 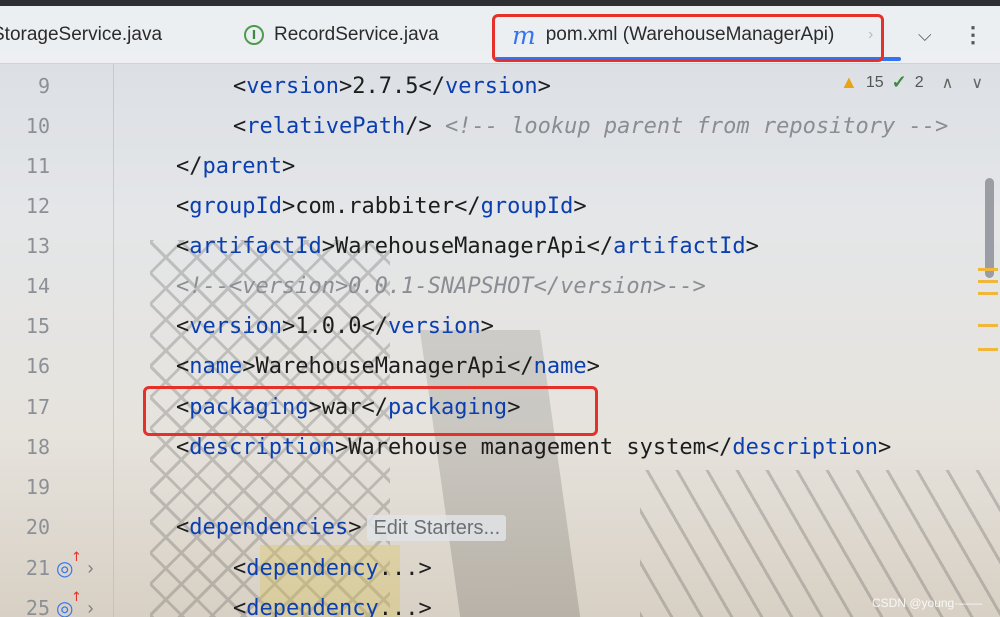 I want to click on line-number: 14, so click(x=37, y=286).